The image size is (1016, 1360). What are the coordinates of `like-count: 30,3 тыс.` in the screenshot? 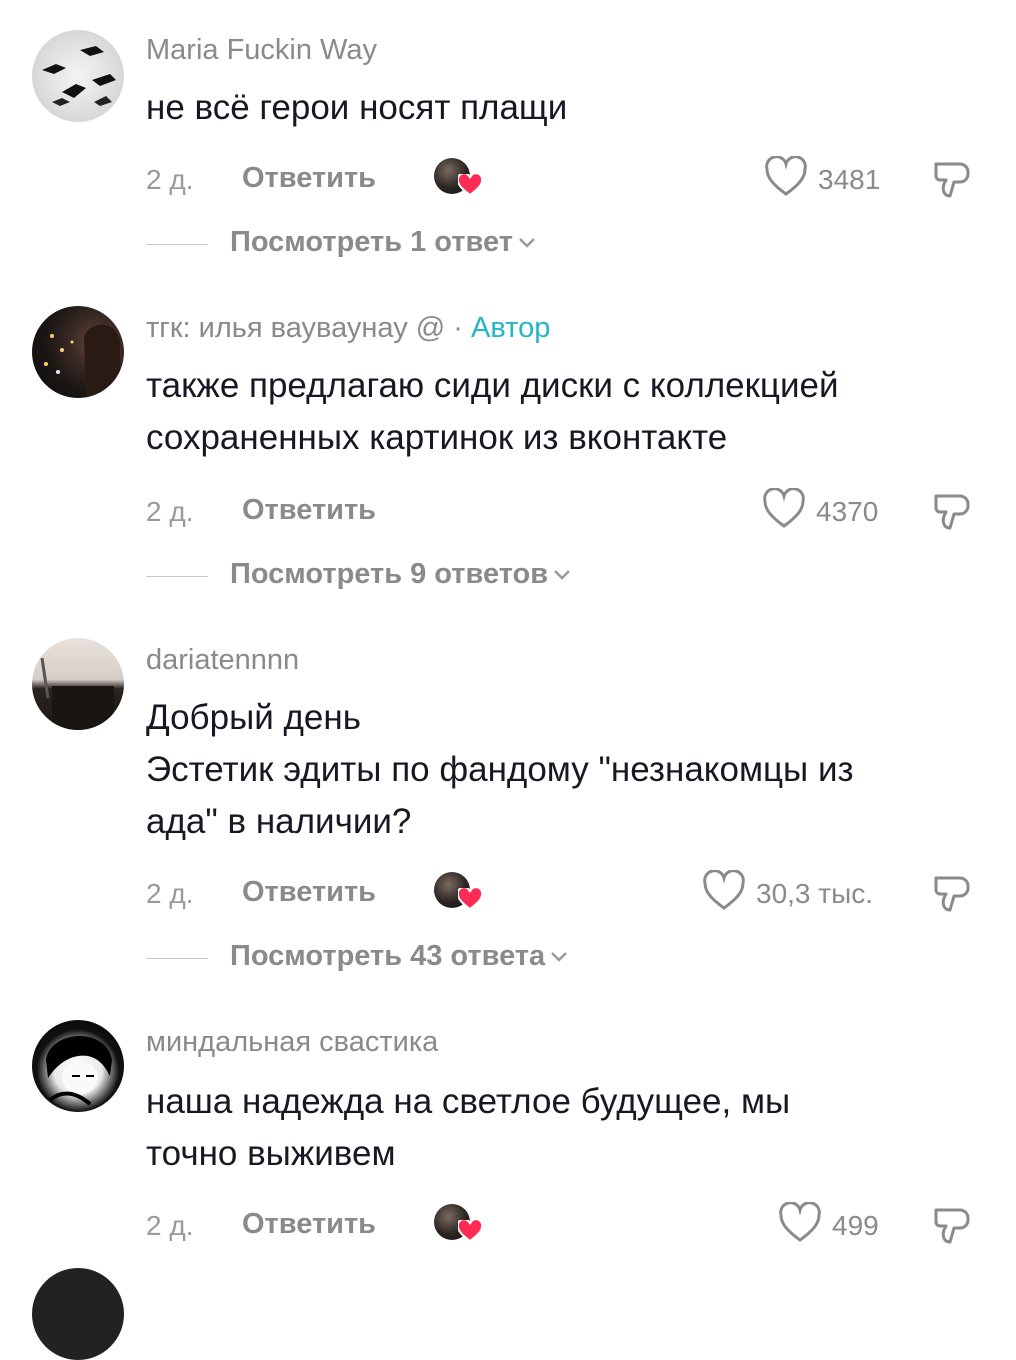 It's located at (815, 893).